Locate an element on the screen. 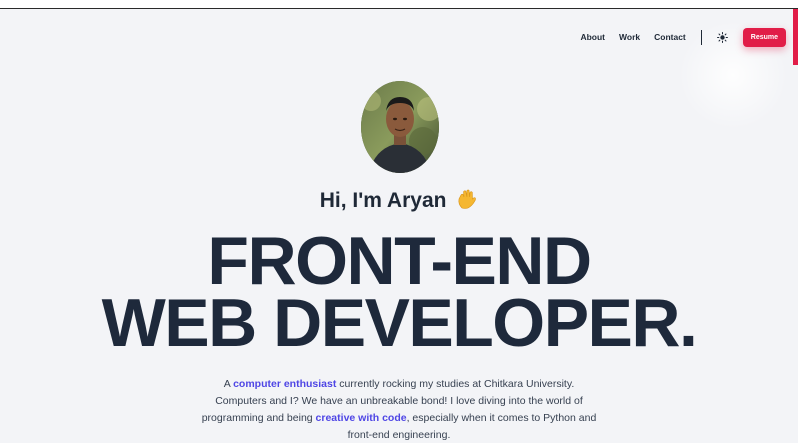 The width and height of the screenshot is (798, 443). bio-highlight-computer-enthusiast: computer enthusiast is located at coordinates (285, 384).